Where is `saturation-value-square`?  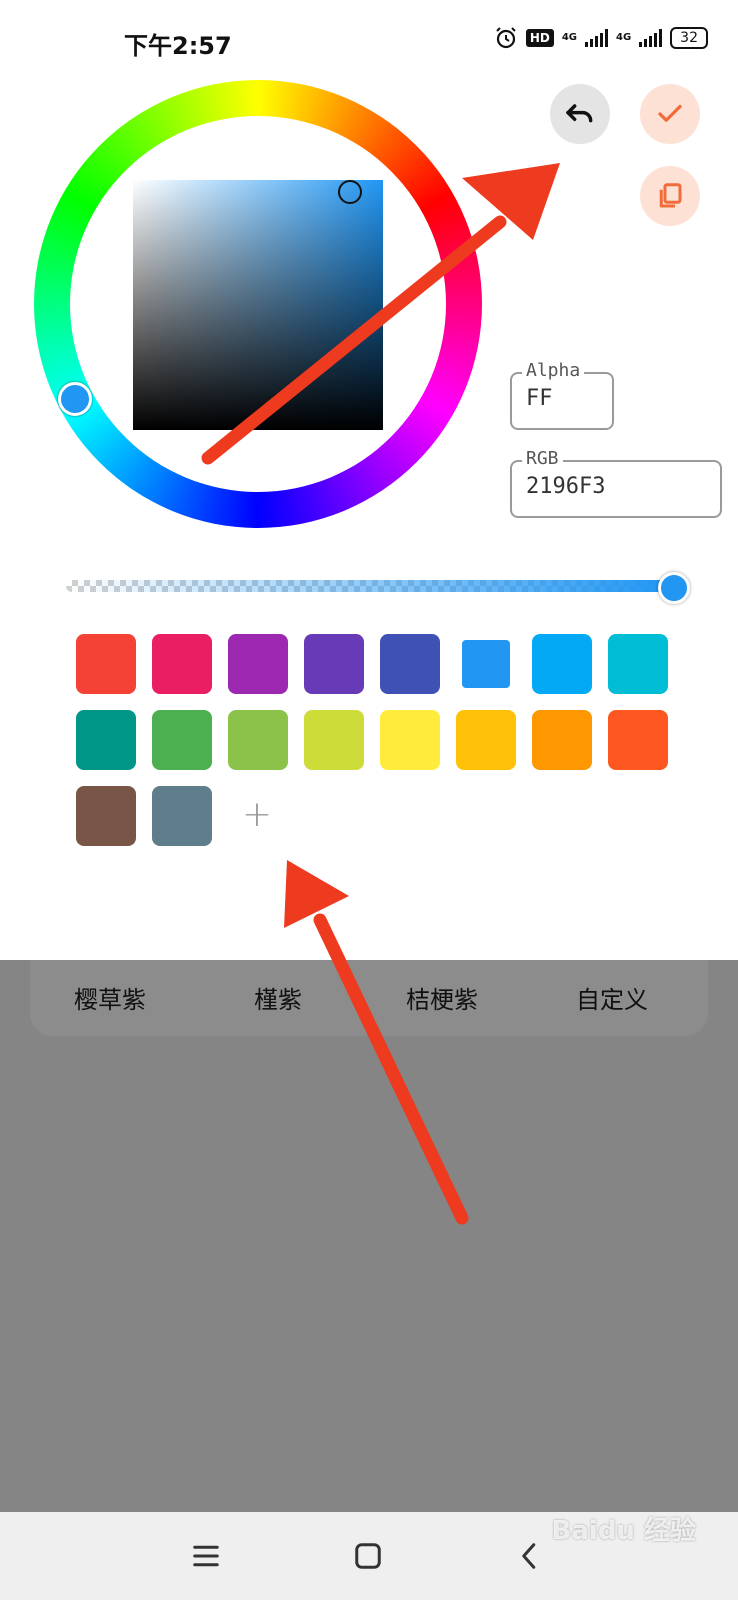
saturation-value-square is located at coordinates (258, 305).